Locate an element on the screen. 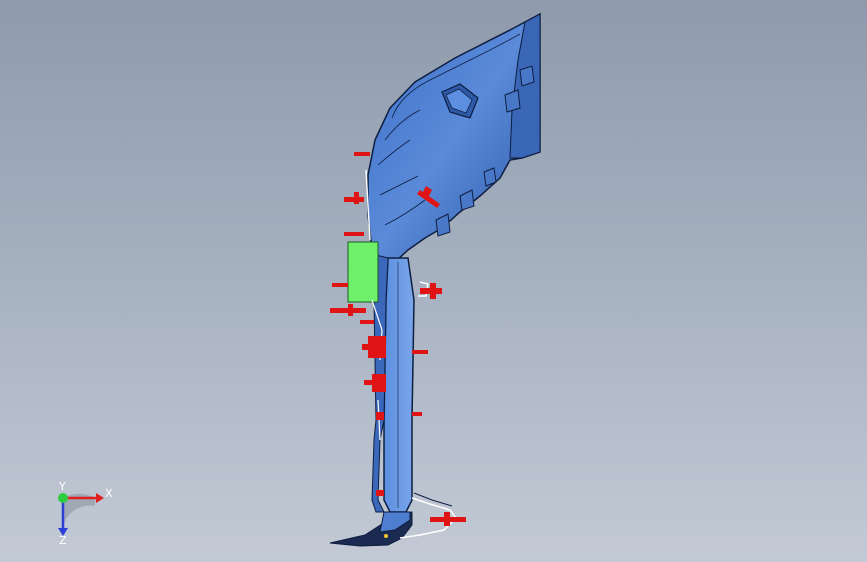 This screenshot has width=867, height=562. marker-dot is located at coordinates (386, 536).